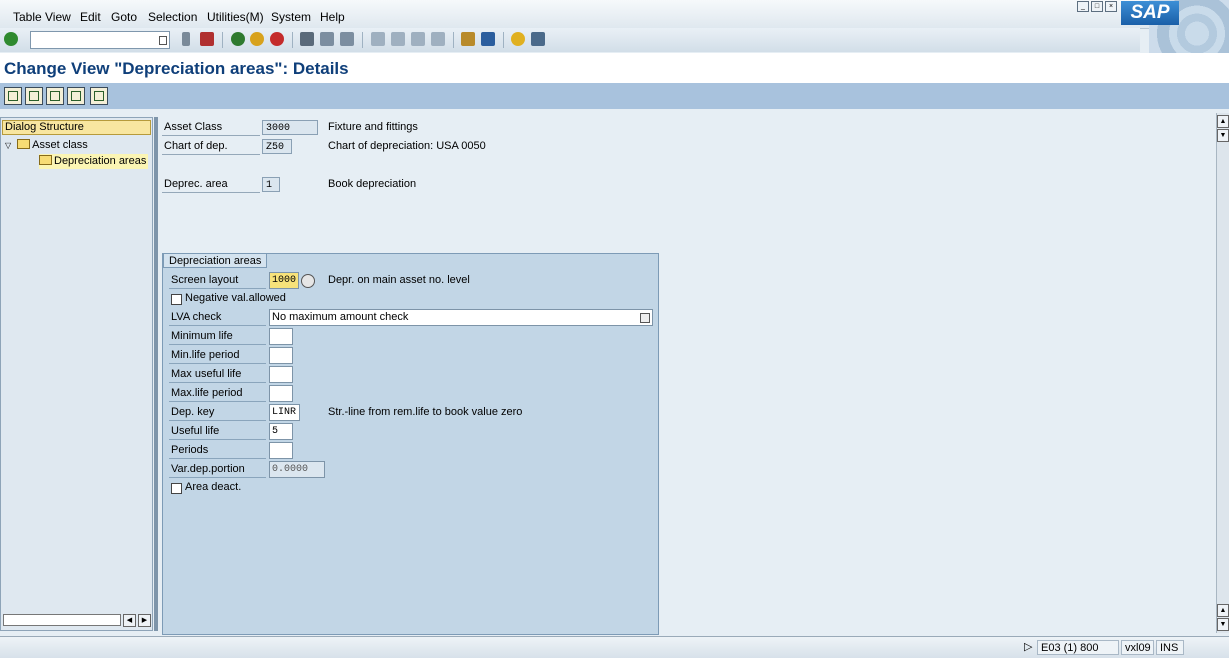  Describe the element at coordinates (281, 450) in the screenshot. I see `periods-field` at that location.